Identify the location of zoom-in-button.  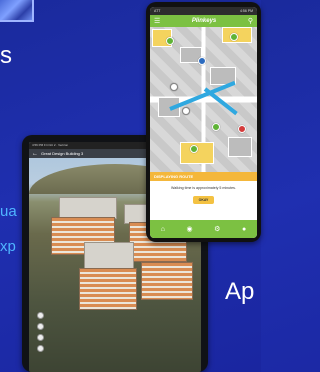
(40, 315).